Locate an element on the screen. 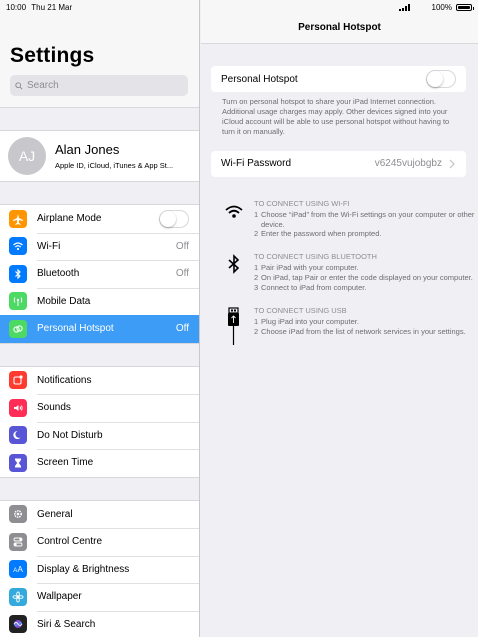 This screenshot has width=478, height=637. status-date: Thu 21 Mar is located at coordinates (52, 7).